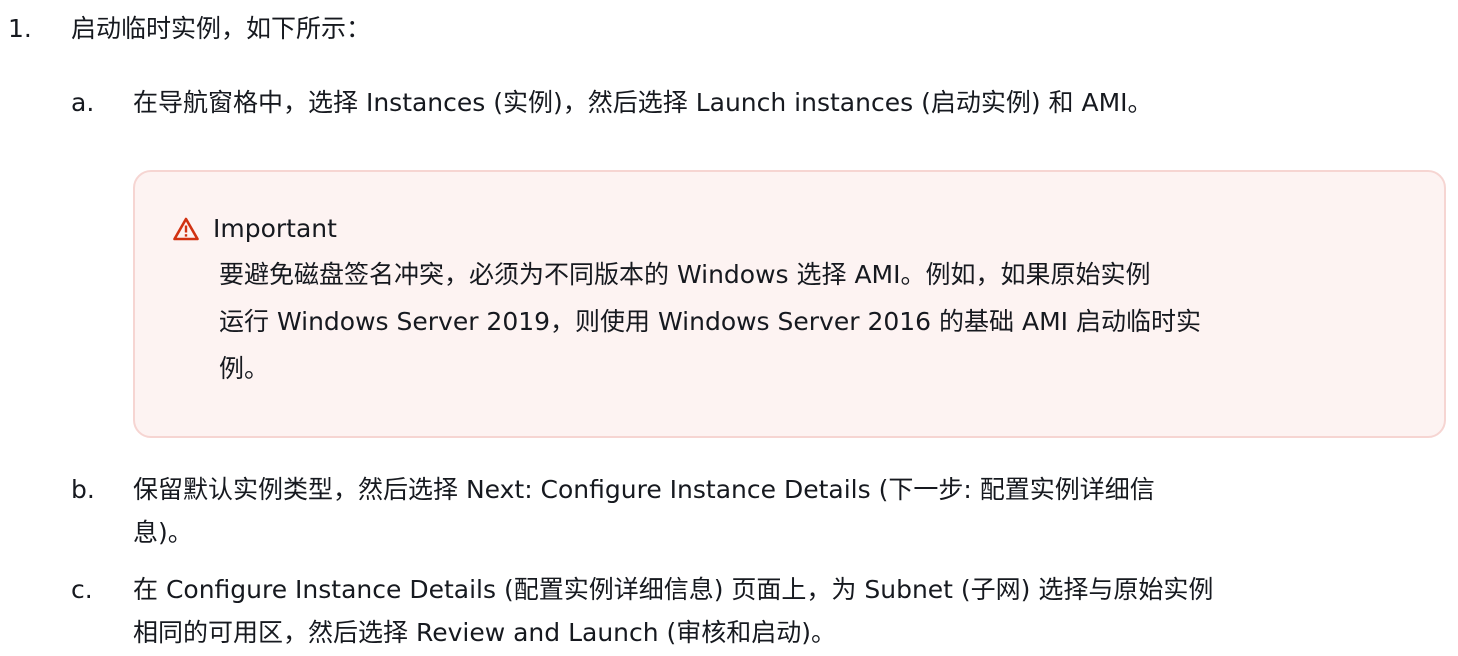 Image resolution: width=1458 pixels, height=656 pixels. Describe the element at coordinates (221, 28) in the screenshot. I see `step-text: 启动临时实例，如下所示：` at that location.